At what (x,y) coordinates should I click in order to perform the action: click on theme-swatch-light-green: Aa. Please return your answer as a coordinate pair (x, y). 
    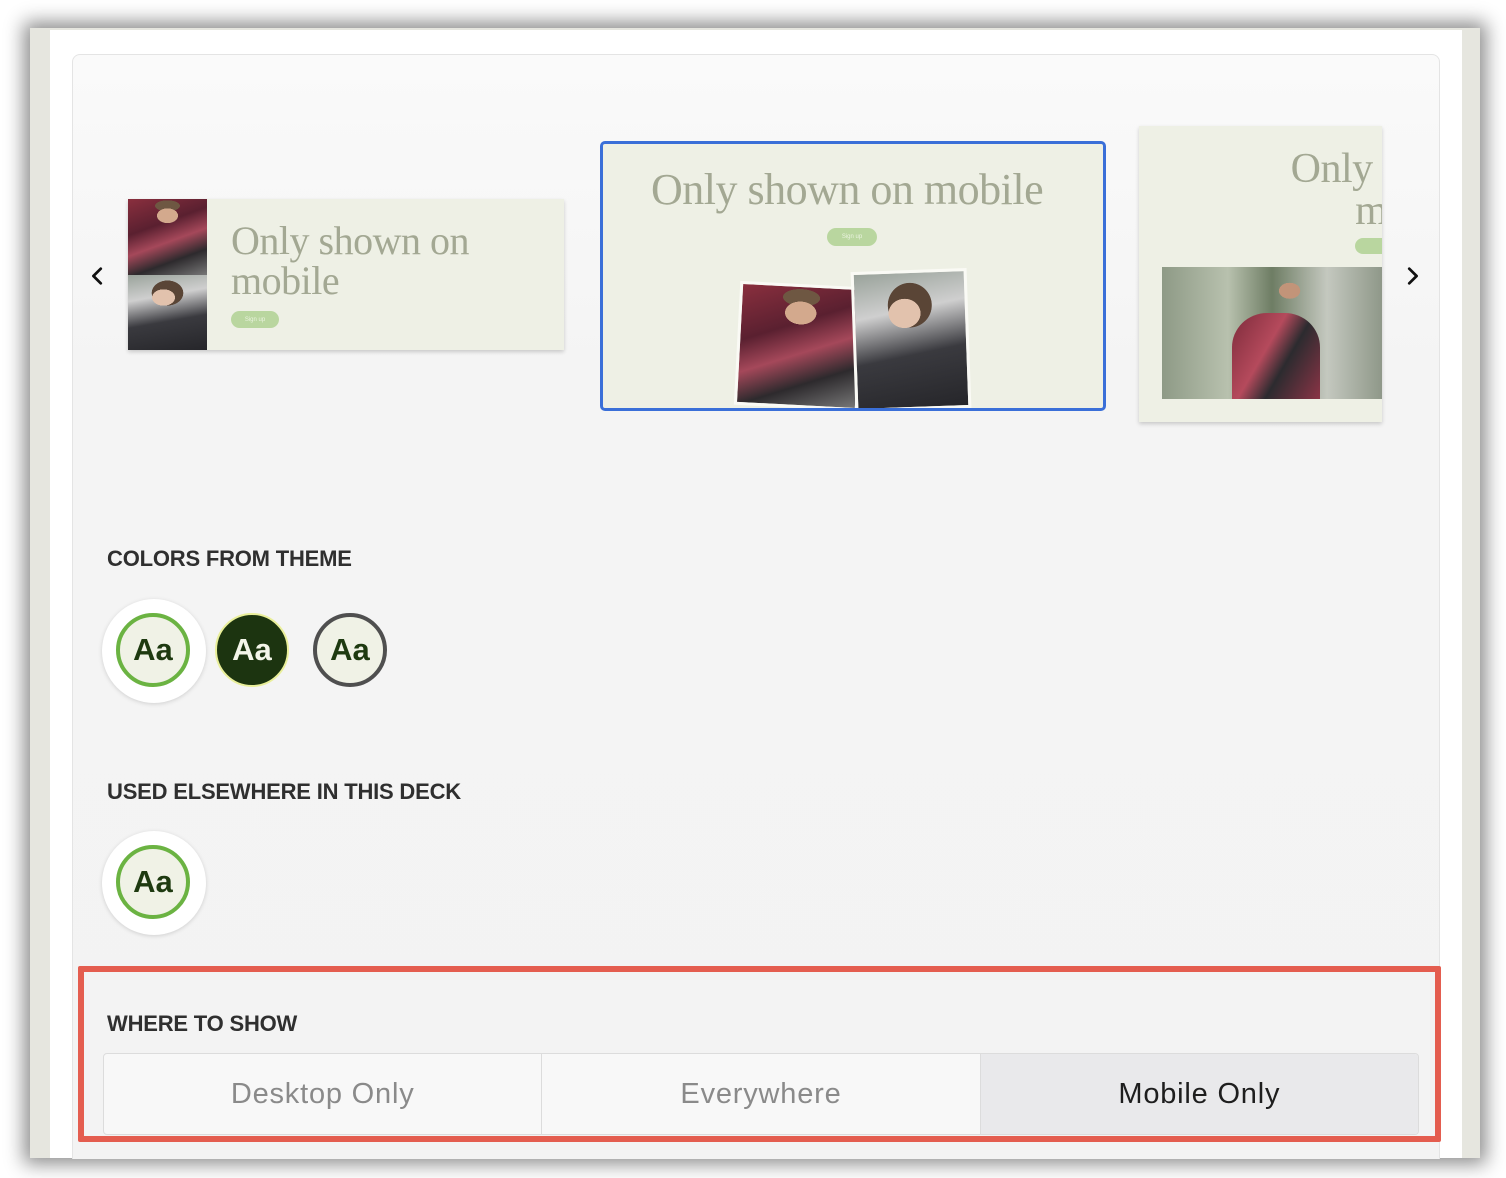
    Looking at the image, I should click on (153, 650).